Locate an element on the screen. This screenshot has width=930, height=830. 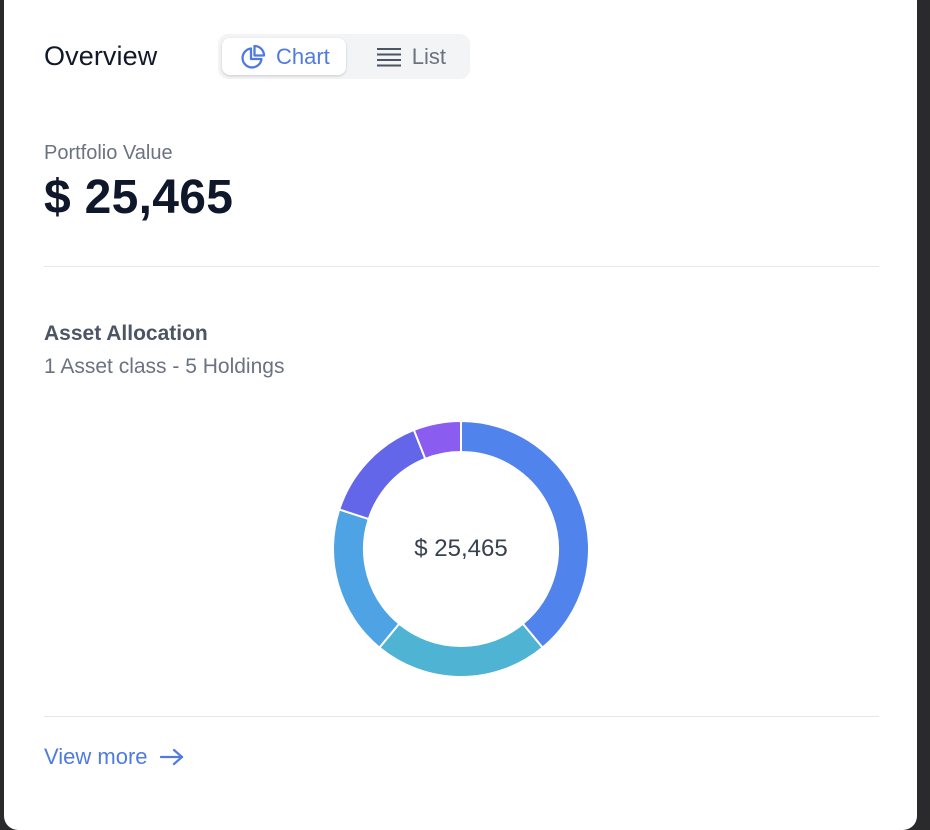
page-title: Overview is located at coordinates (101, 56).